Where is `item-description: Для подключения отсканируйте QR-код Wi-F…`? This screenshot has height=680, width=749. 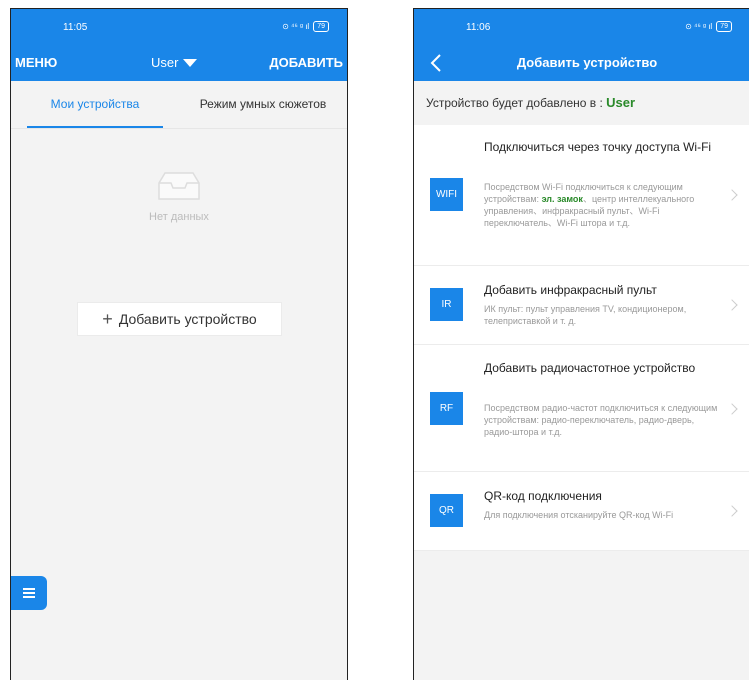 item-description: Для подключения отсканируйте QR-код Wi-F… is located at coordinates (579, 515).